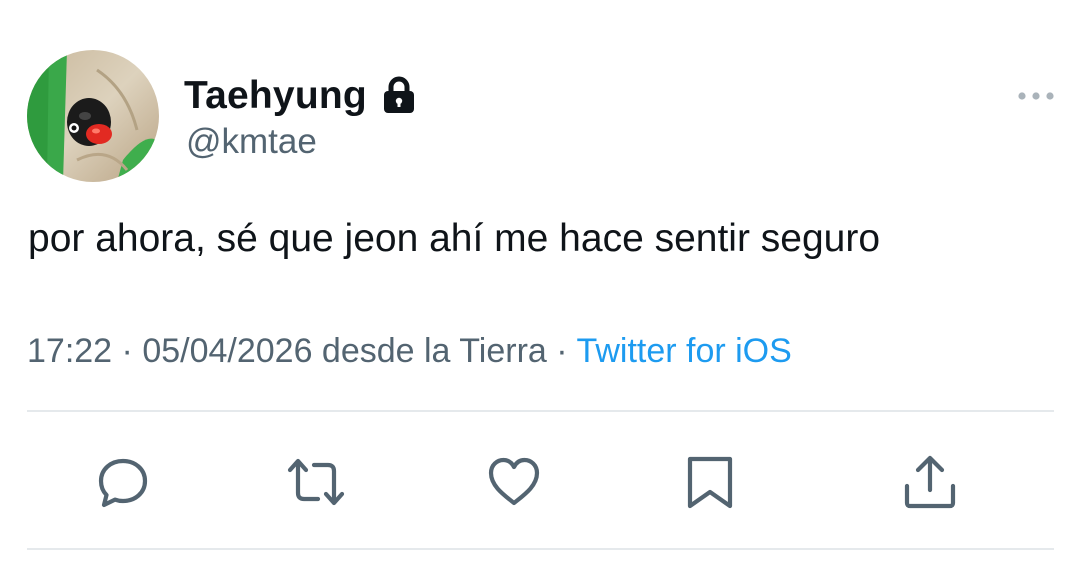 The width and height of the screenshot is (1080, 562). I want to click on author-name-row: Taehyung, so click(301, 95).